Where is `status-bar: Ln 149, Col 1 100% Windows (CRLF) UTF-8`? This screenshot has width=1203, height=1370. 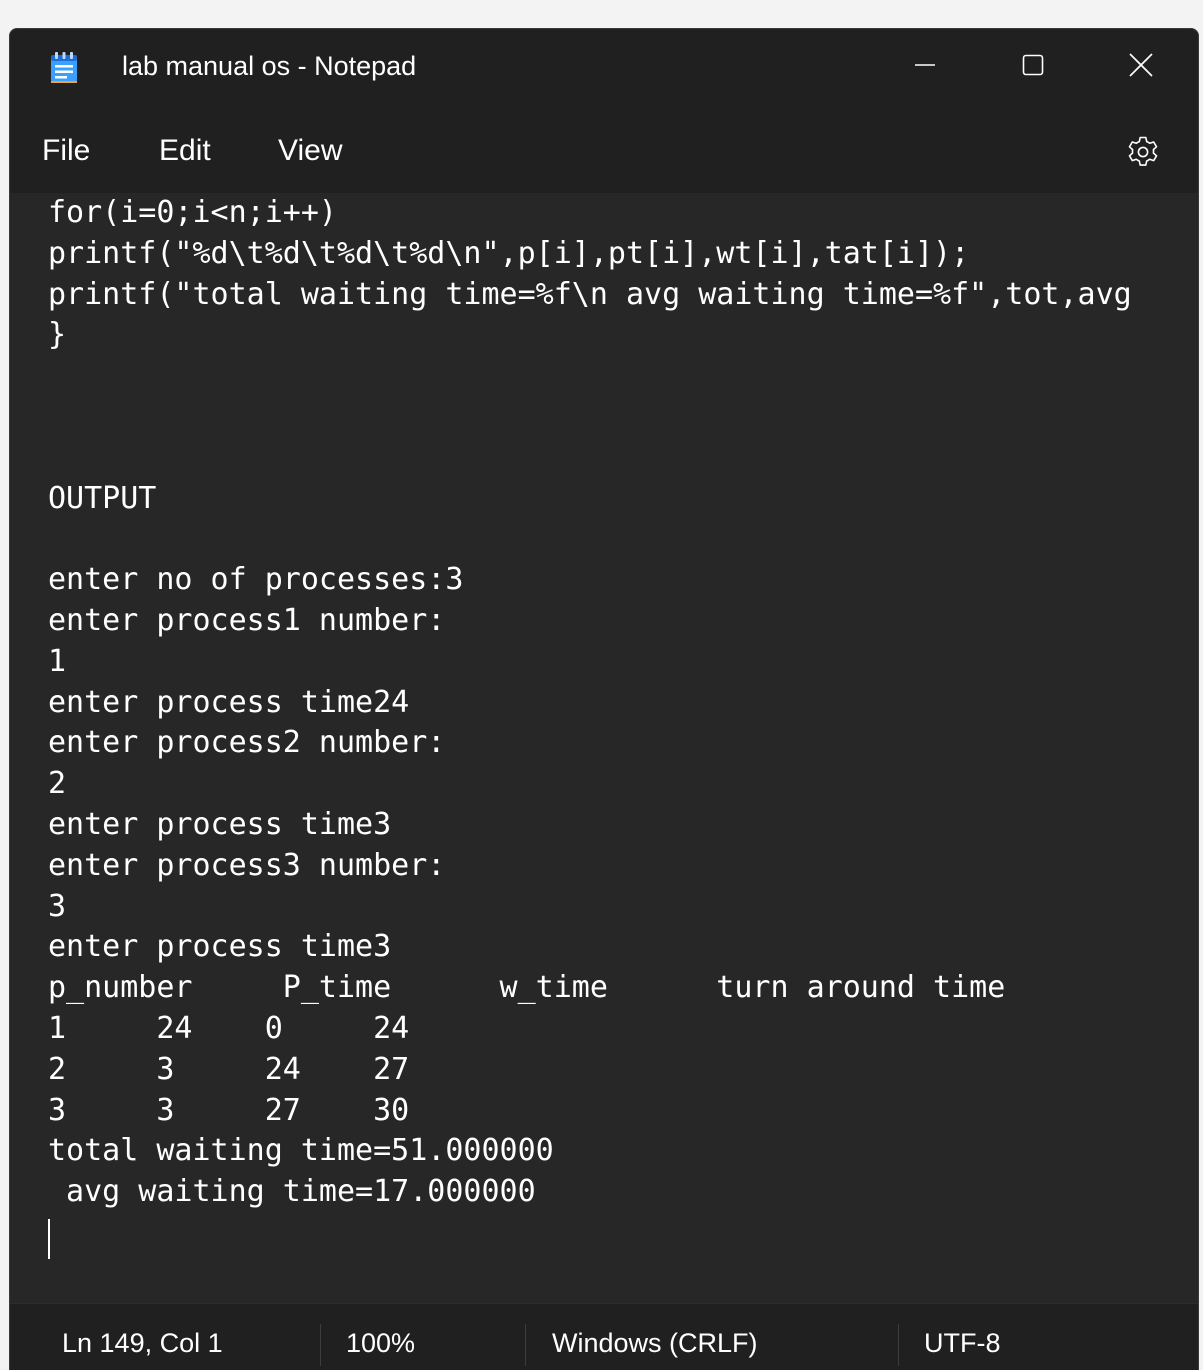
status-bar: Ln 149, Col 1 100% Windows (CRLF) UTF-8 is located at coordinates (604, 1336).